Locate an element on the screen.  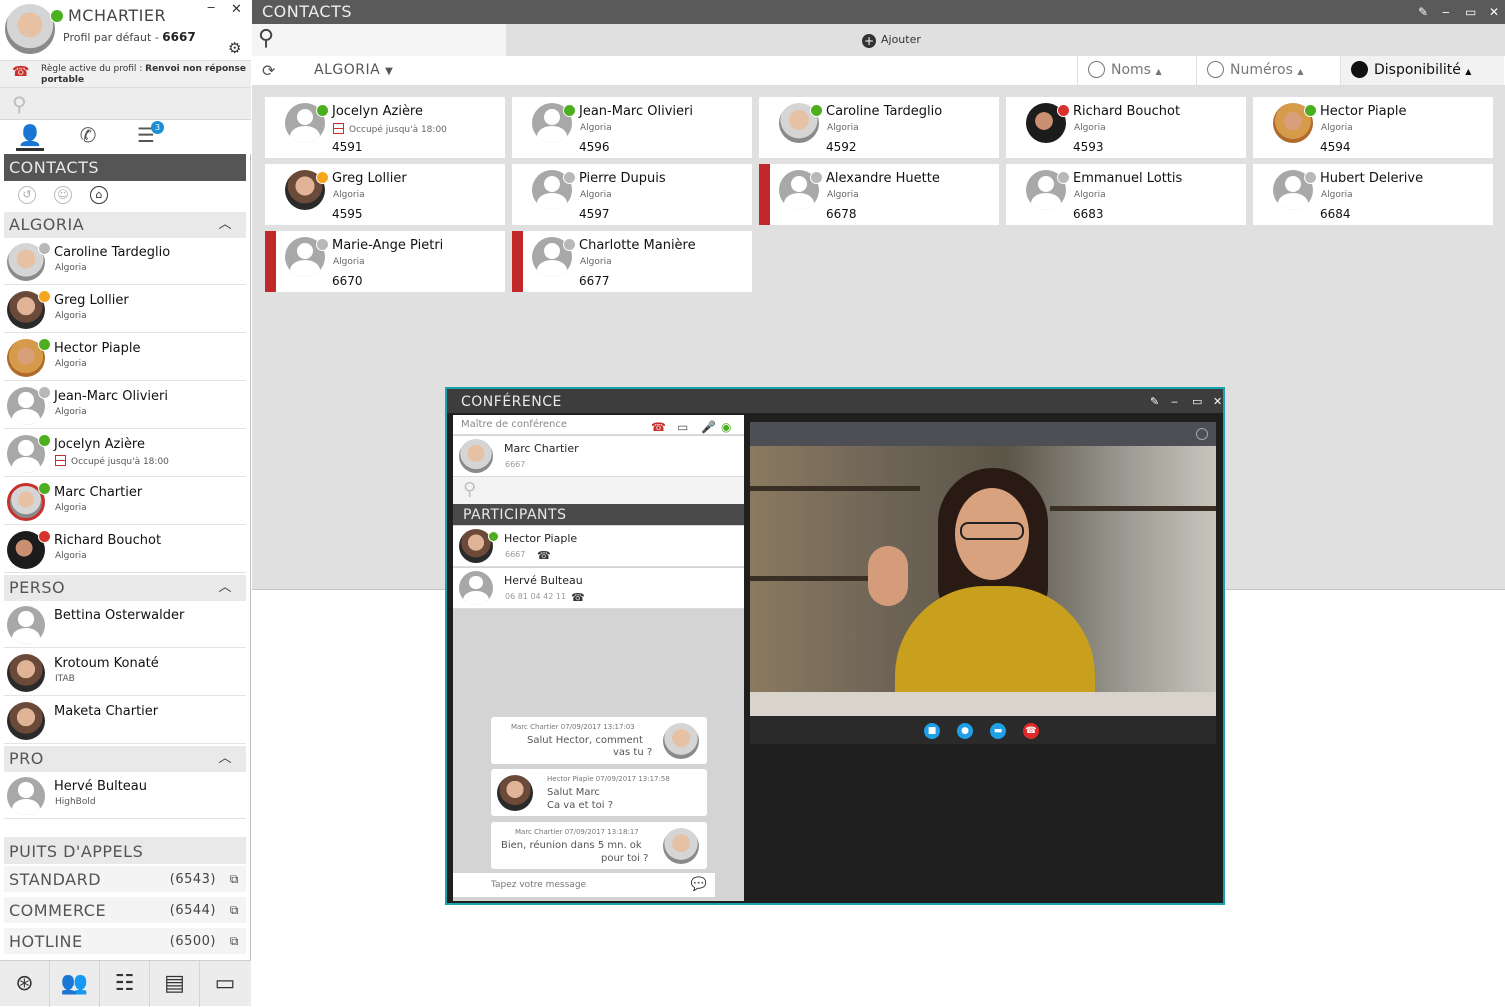
participant-row: Hector Piaple 6667 ☎ is located at coordinates (598, 546).